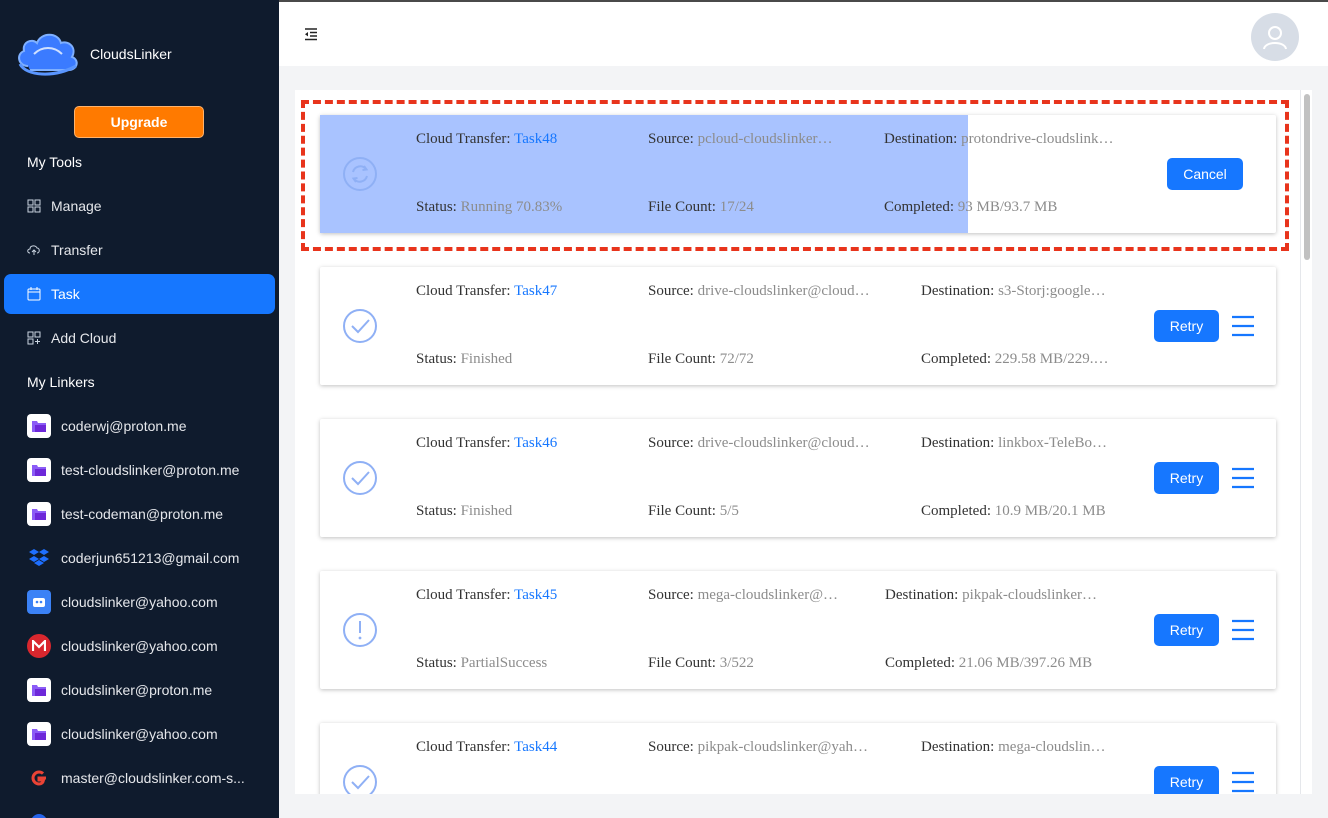  What do you see at coordinates (360, 174) in the screenshot?
I see `sync-icon` at bounding box center [360, 174].